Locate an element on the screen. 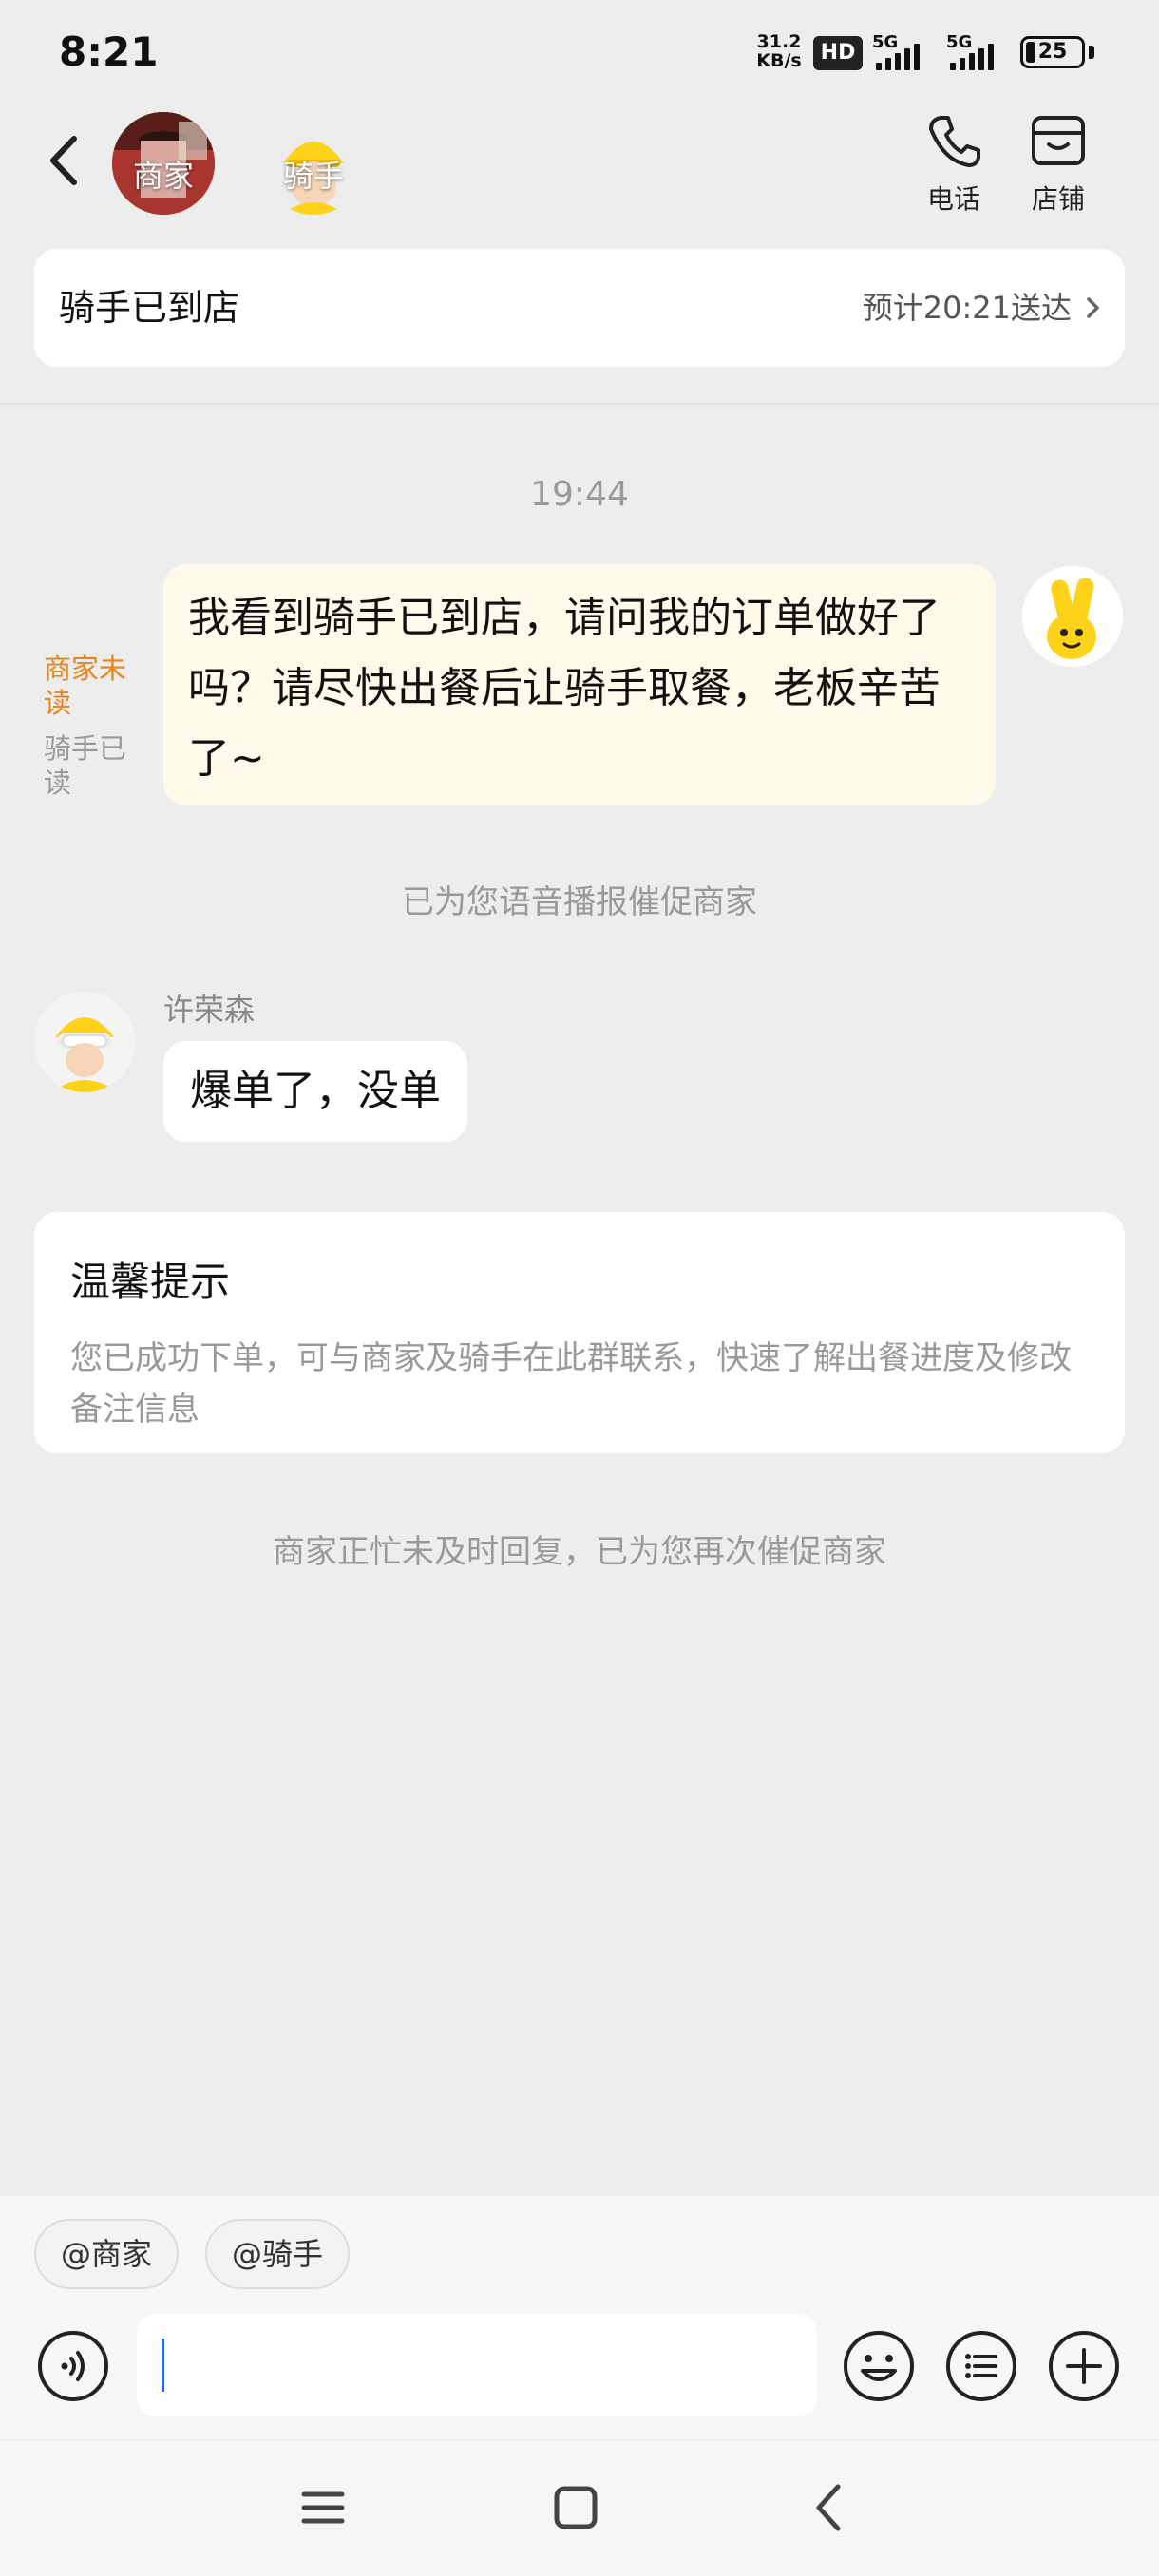  phone-button: 电话 is located at coordinates (953, 163).